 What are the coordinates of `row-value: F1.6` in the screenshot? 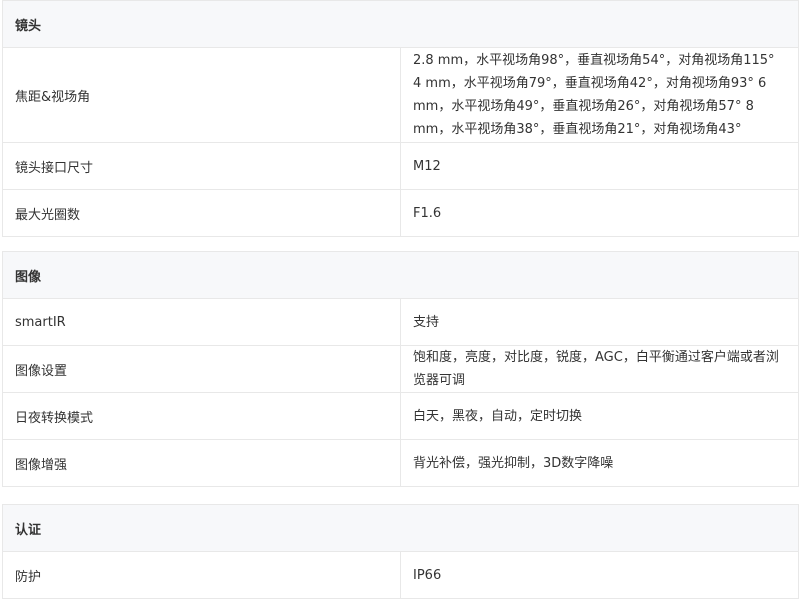 It's located at (599, 213).